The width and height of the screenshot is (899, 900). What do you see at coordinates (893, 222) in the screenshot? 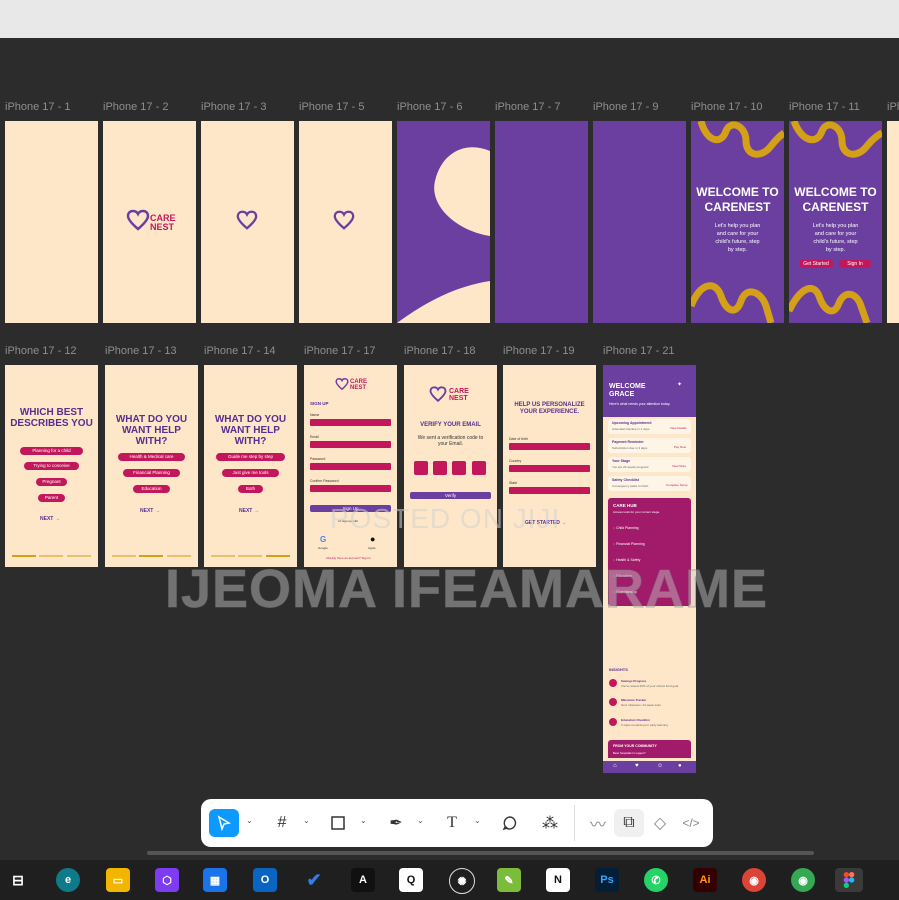
I see `frame-iphone-partial` at bounding box center [893, 222].